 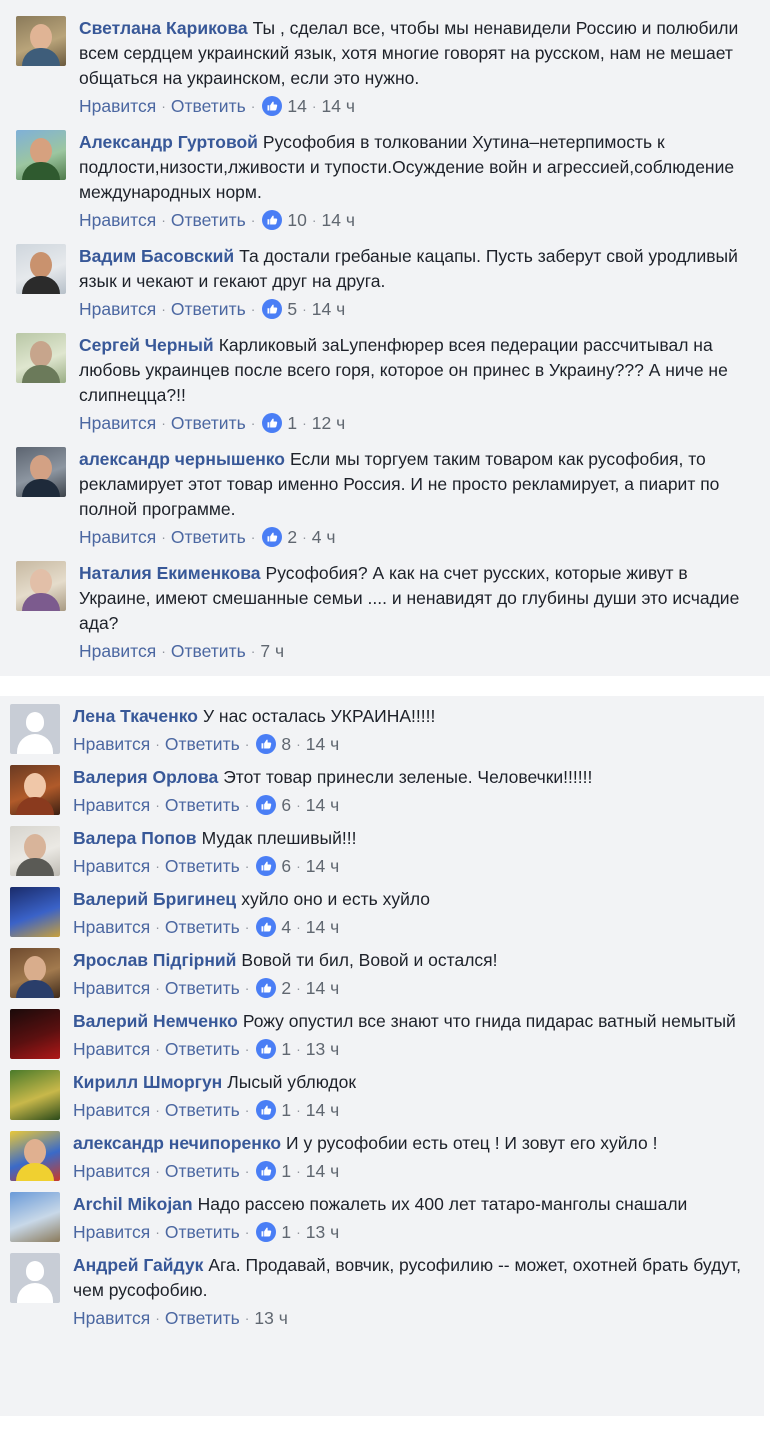 What do you see at coordinates (279, 309) in the screenshot?
I see `reaction-count: 5` at bounding box center [279, 309].